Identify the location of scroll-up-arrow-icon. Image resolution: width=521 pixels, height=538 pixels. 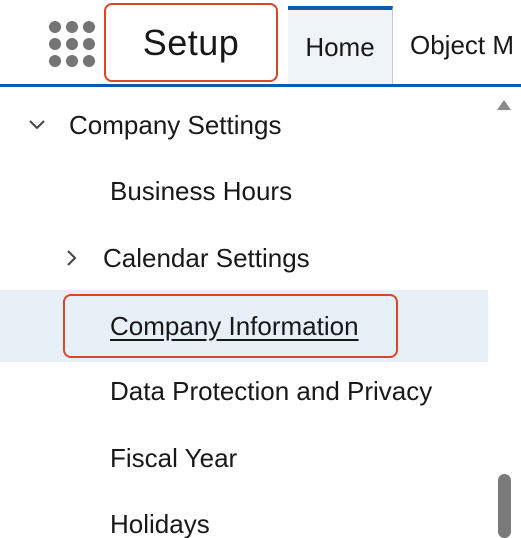
(504, 105).